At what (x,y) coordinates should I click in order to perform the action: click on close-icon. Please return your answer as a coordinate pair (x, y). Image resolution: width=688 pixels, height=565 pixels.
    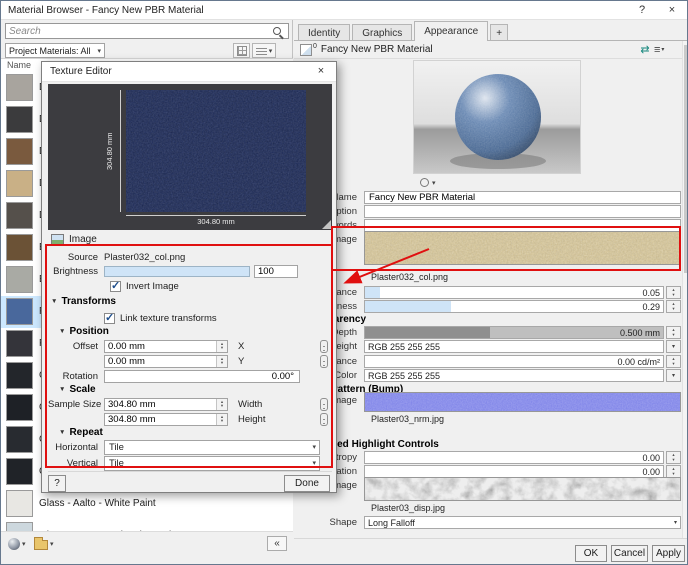
    Looking at the image, I should click on (321, 71).